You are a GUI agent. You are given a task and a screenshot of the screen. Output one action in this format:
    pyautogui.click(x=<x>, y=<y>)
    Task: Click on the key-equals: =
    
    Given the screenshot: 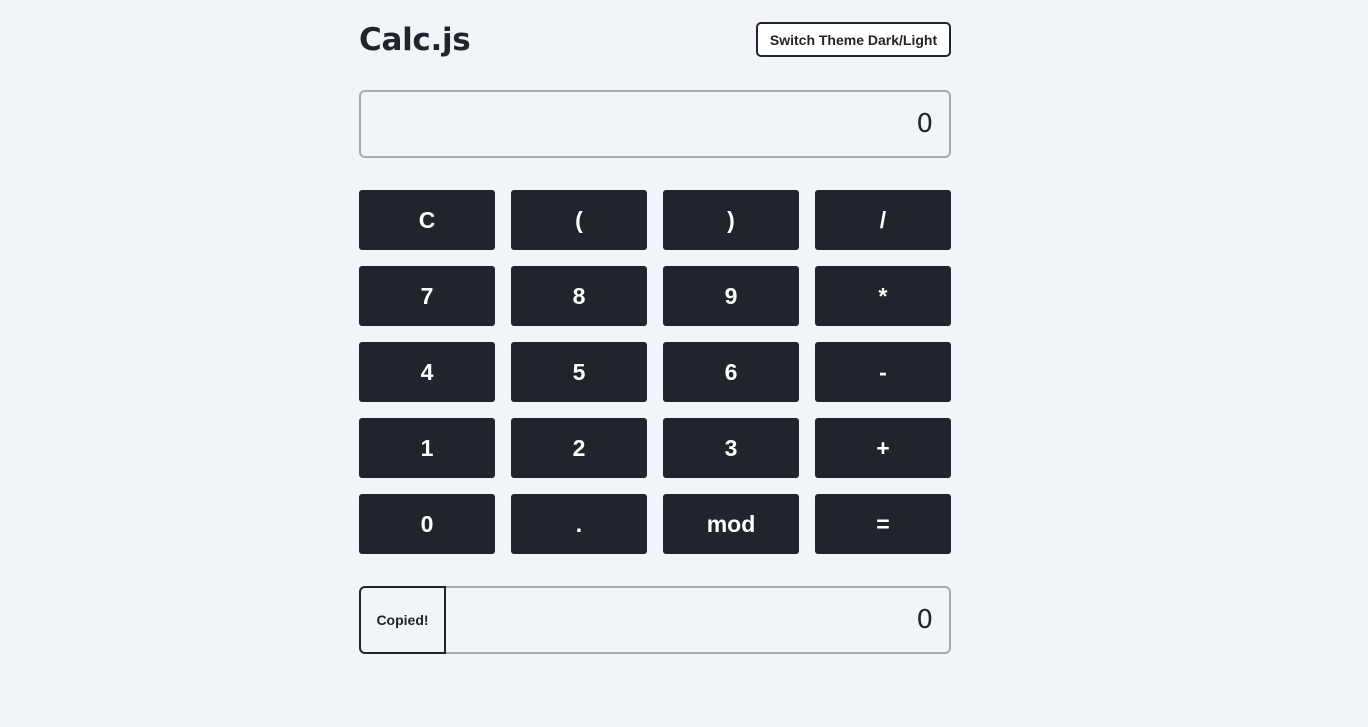 What is the action you would take?
    pyautogui.click(x=883, y=524)
    